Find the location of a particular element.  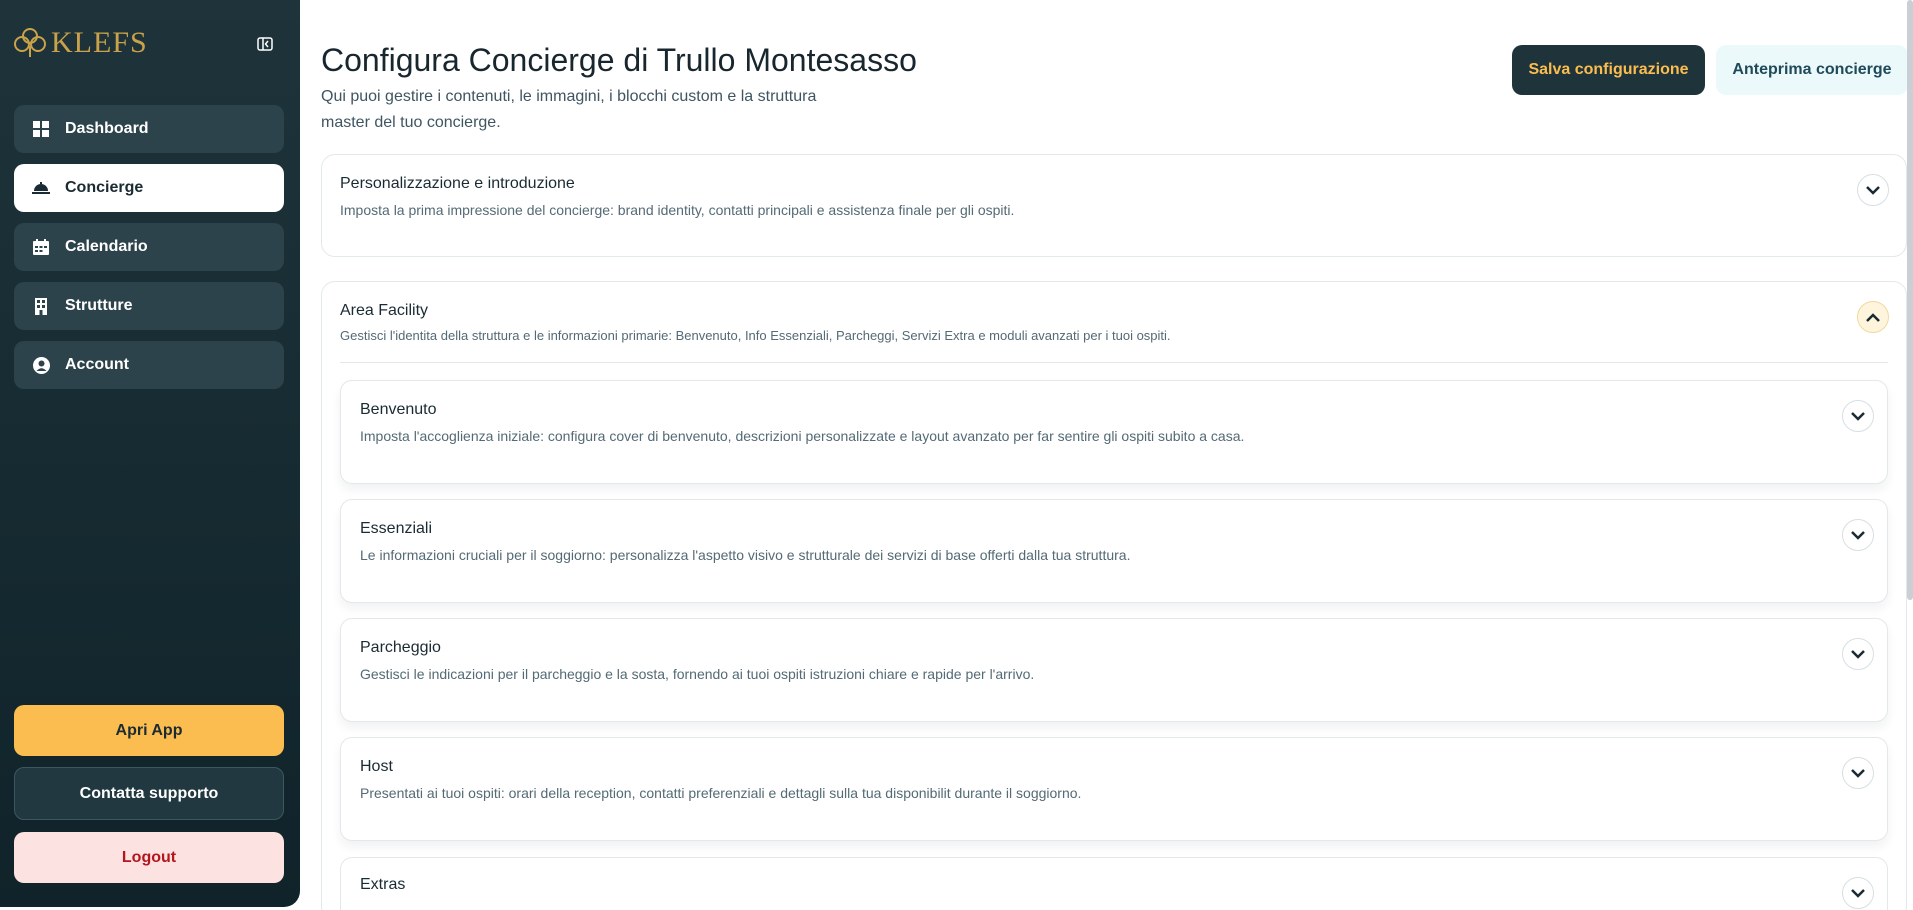

concierge-bell-icon is located at coordinates (41, 188).